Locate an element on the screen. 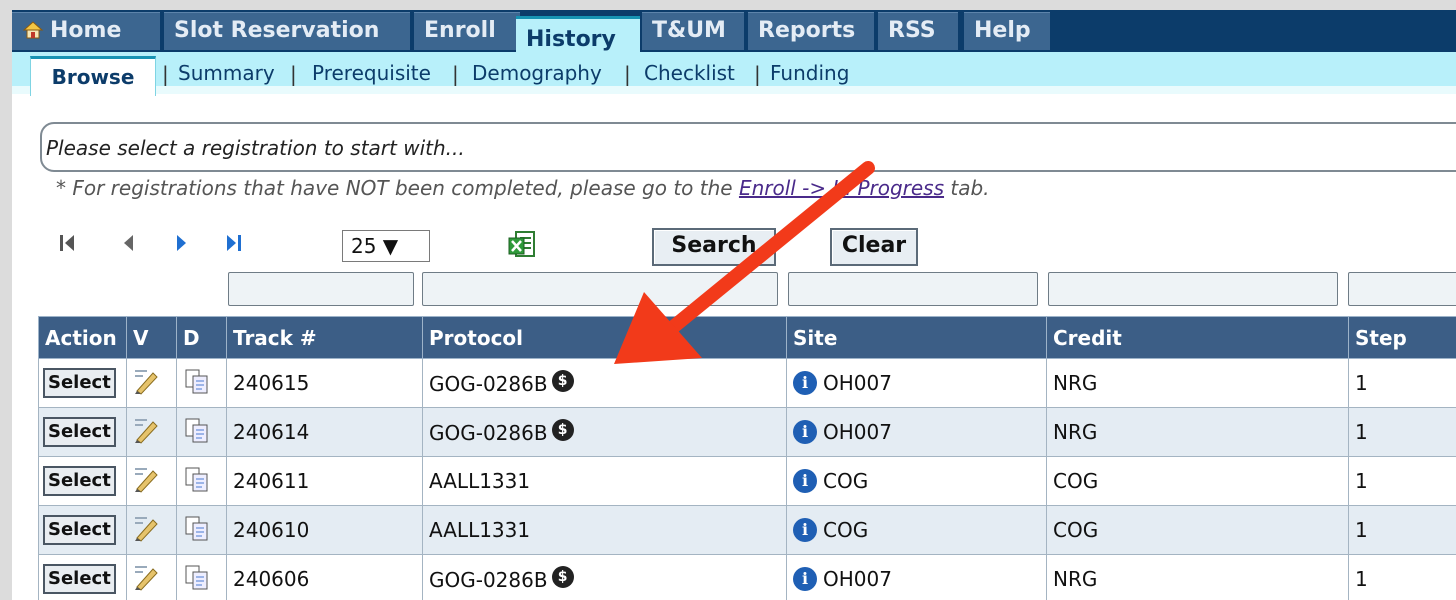 This screenshot has width=1456, height=600. enroll-in-progress-link: Enroll -> In Progress is located at coordinates (841, 188).